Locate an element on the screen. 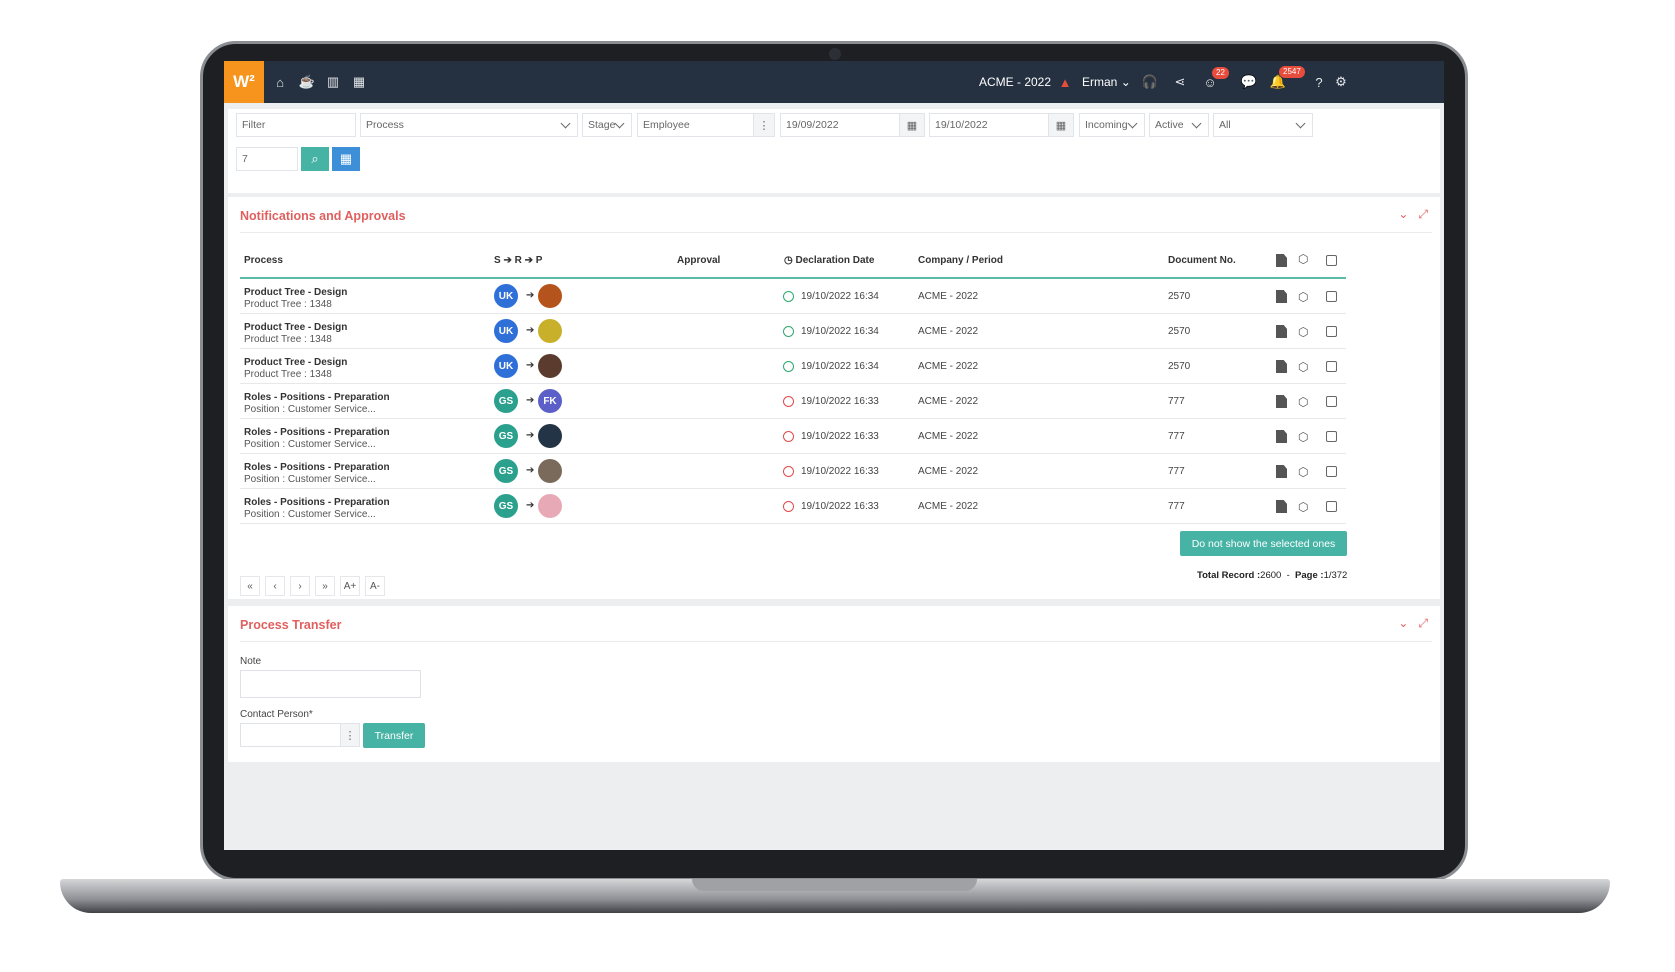 The width and height of the screenshot is (1675, 972). message-icon: 💬 is located at coordinates (1249, 82).